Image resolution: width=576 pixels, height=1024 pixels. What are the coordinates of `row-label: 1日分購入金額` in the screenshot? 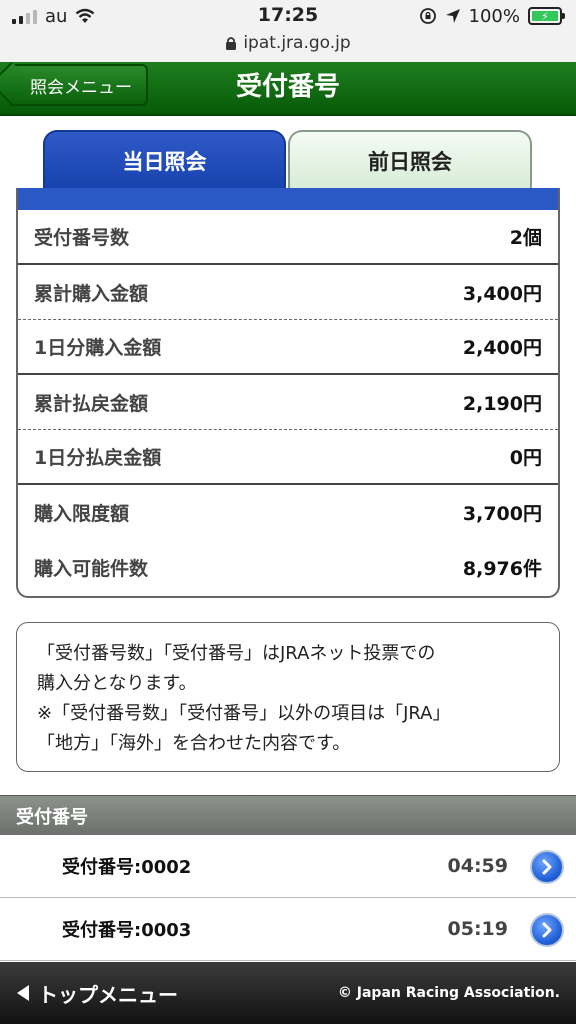 It's located at (98, 348).